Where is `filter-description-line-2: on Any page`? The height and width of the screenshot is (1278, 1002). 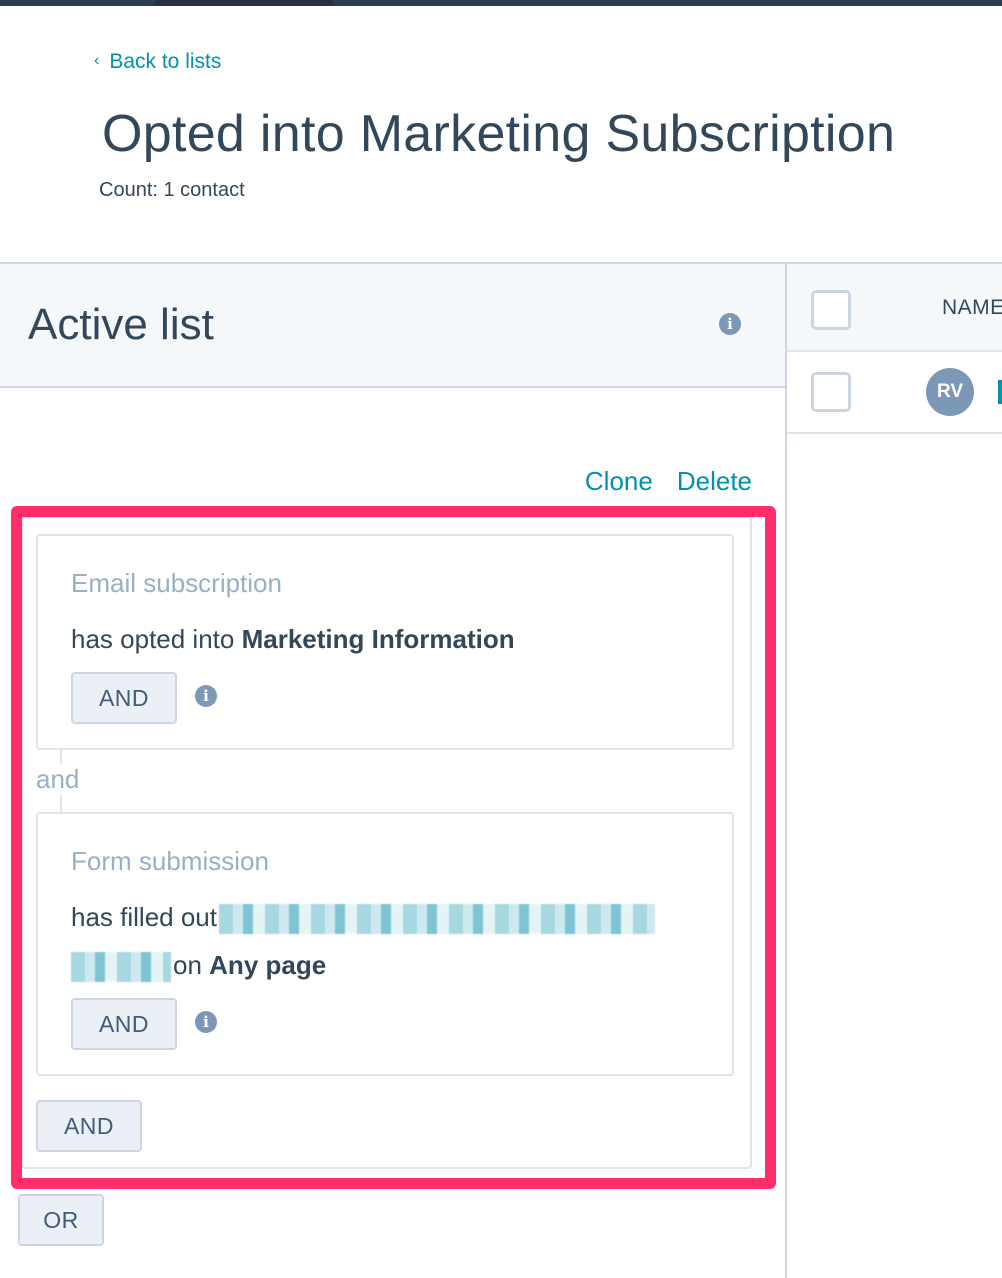 filter-description-line-2: on Any page is located at coordinates (199, 966).